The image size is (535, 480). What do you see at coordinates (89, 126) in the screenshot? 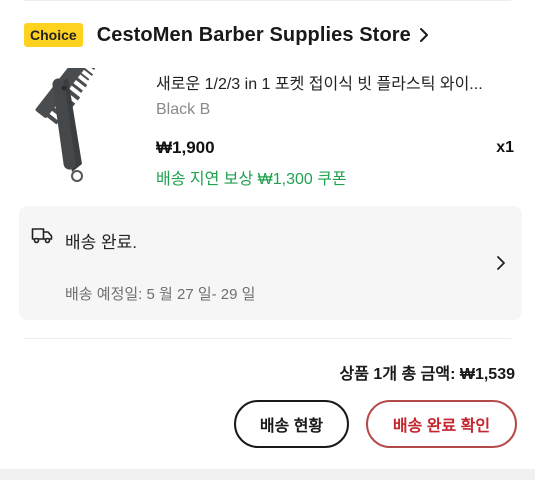
I see `folding-comb-image` at bounding box center [89, 126].